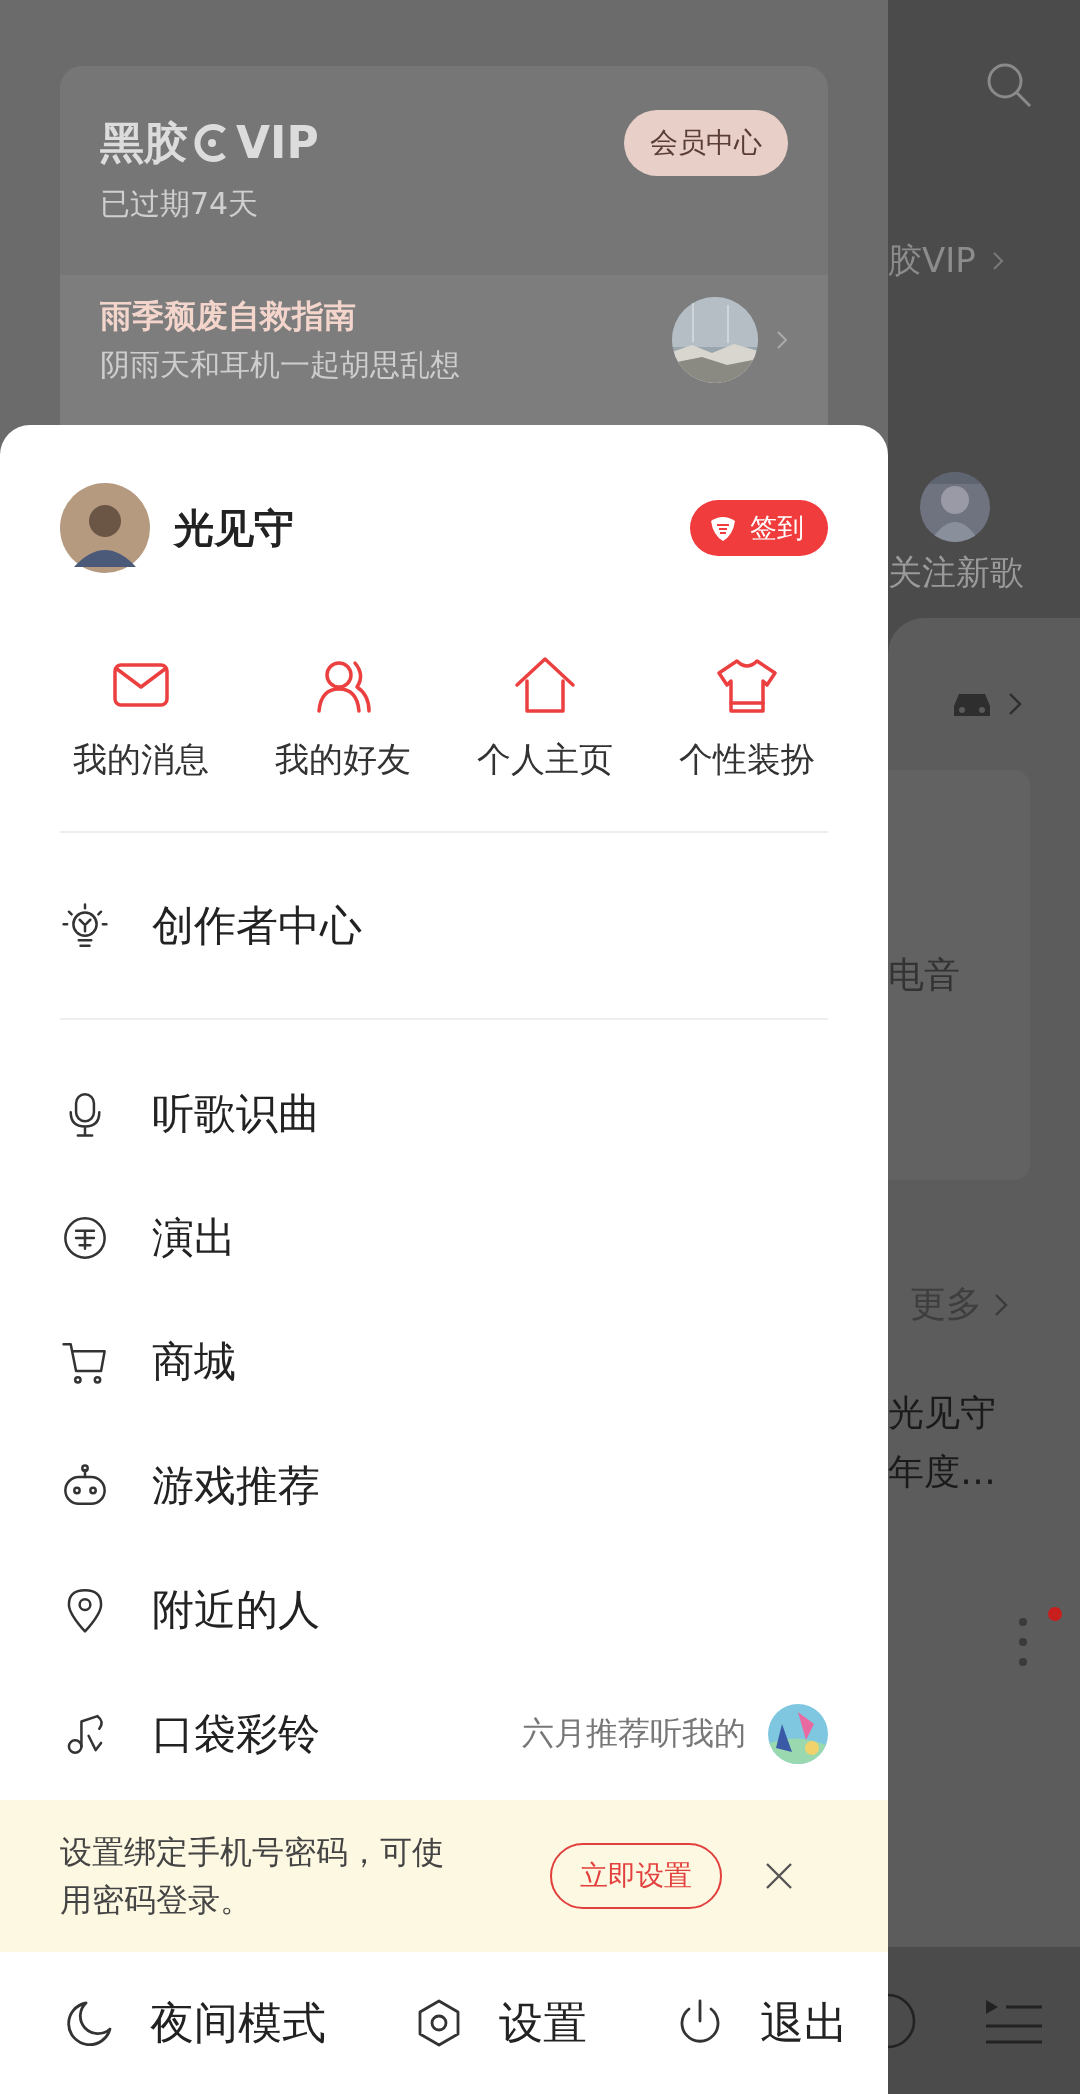 The width and height of the screenshot is (1080, 2094). I want to click on shortcut-item: 我的好友, so click(343, 717).